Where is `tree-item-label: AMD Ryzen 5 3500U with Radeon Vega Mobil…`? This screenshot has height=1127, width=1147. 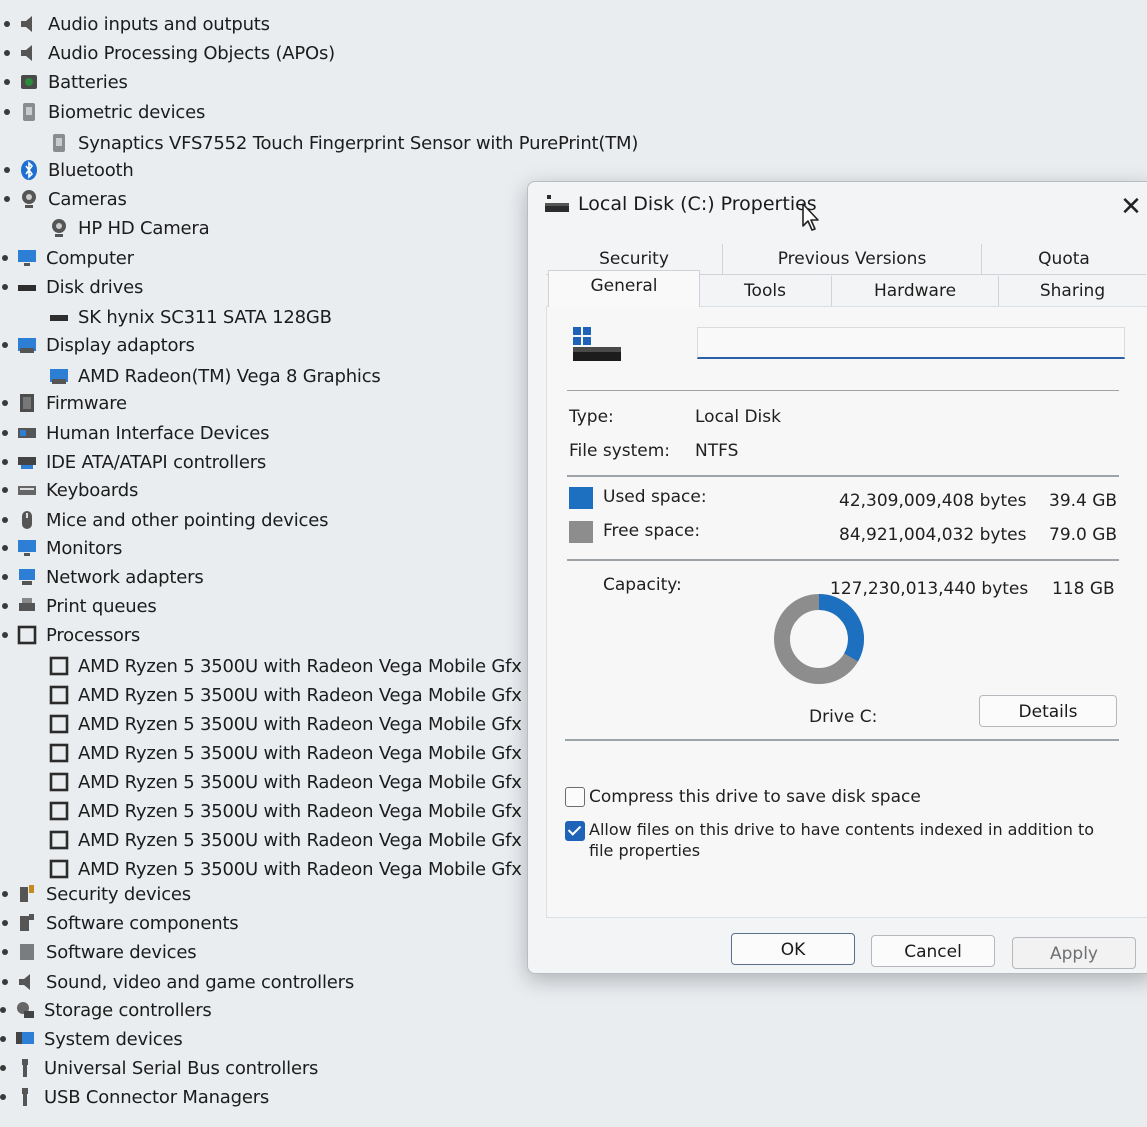
tree-item-label: AMD Ryzen 5 3500U with Radeon Vega Mobil… is located at coordinates (300, 869).